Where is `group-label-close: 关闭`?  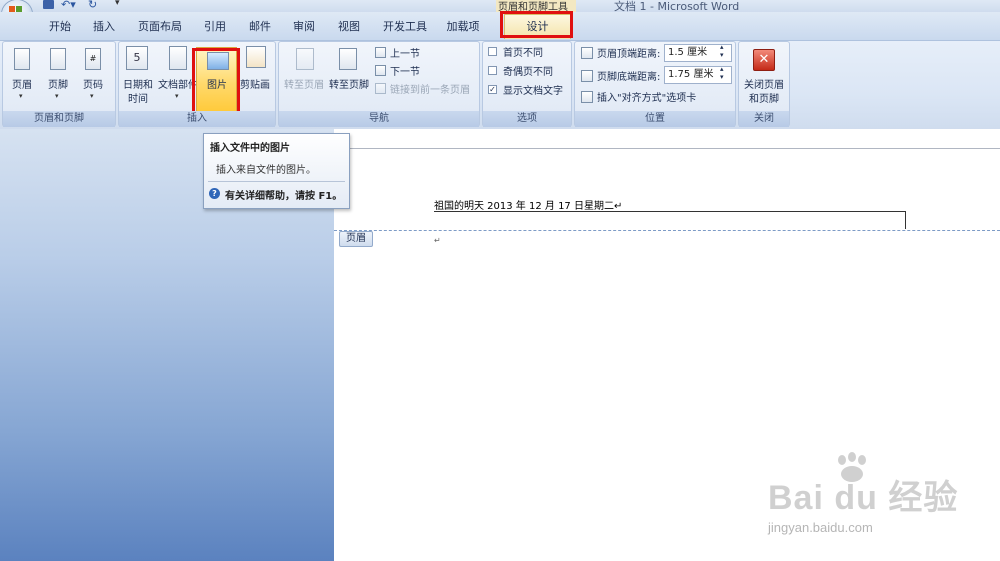
group-label-close: 关闭 is located at coordinates (764, 119).